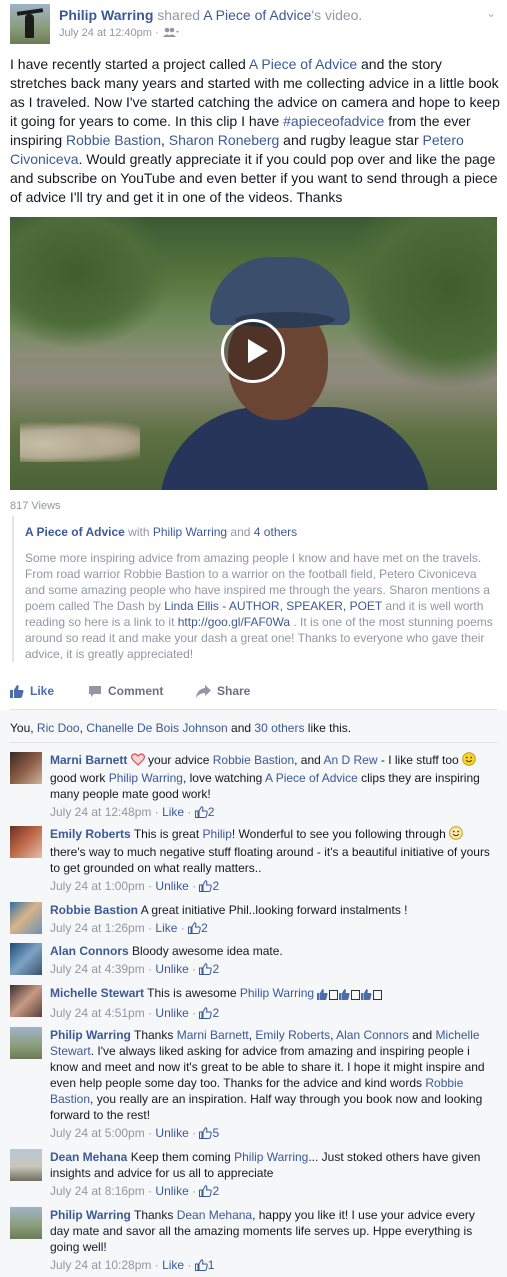  Describe the element at coordinates (422, 1035) in the screenshot. I see `text-fragment: and` at that location.